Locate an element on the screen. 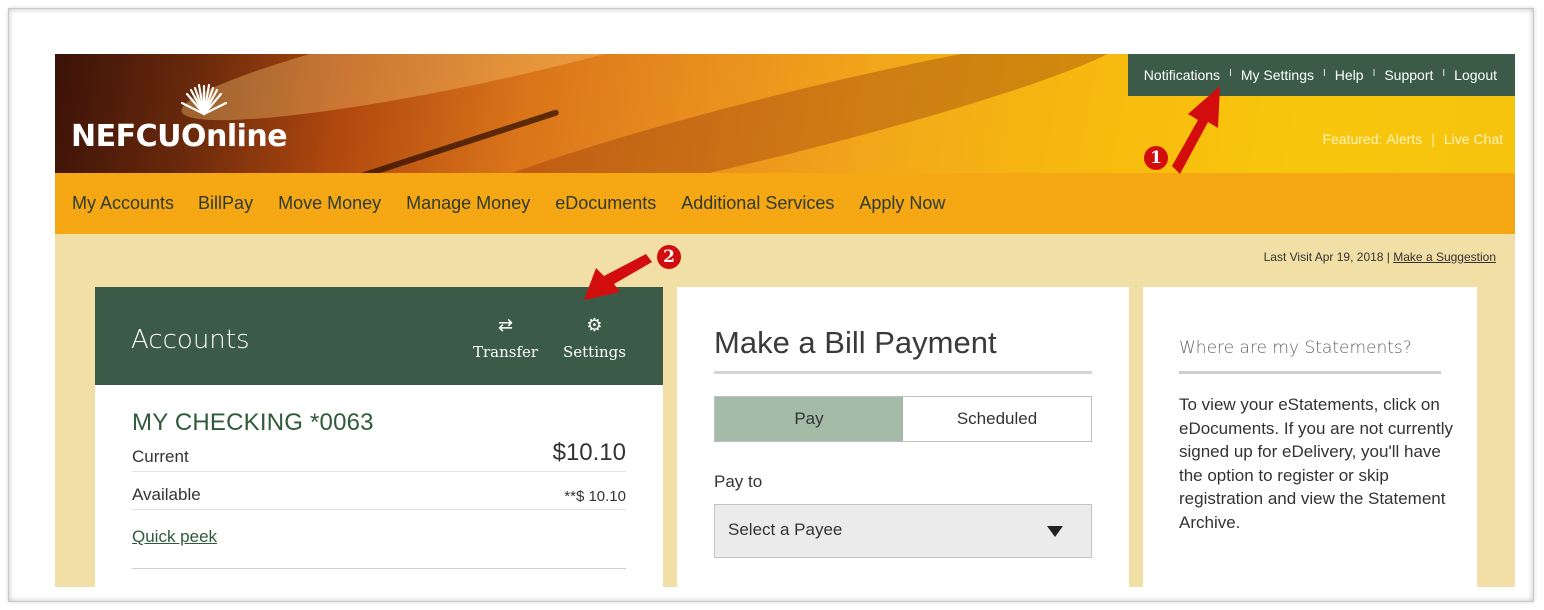 This screenshot has height=610, width=1544. current-balance: $10.10 is located at coordinates (589, 452).